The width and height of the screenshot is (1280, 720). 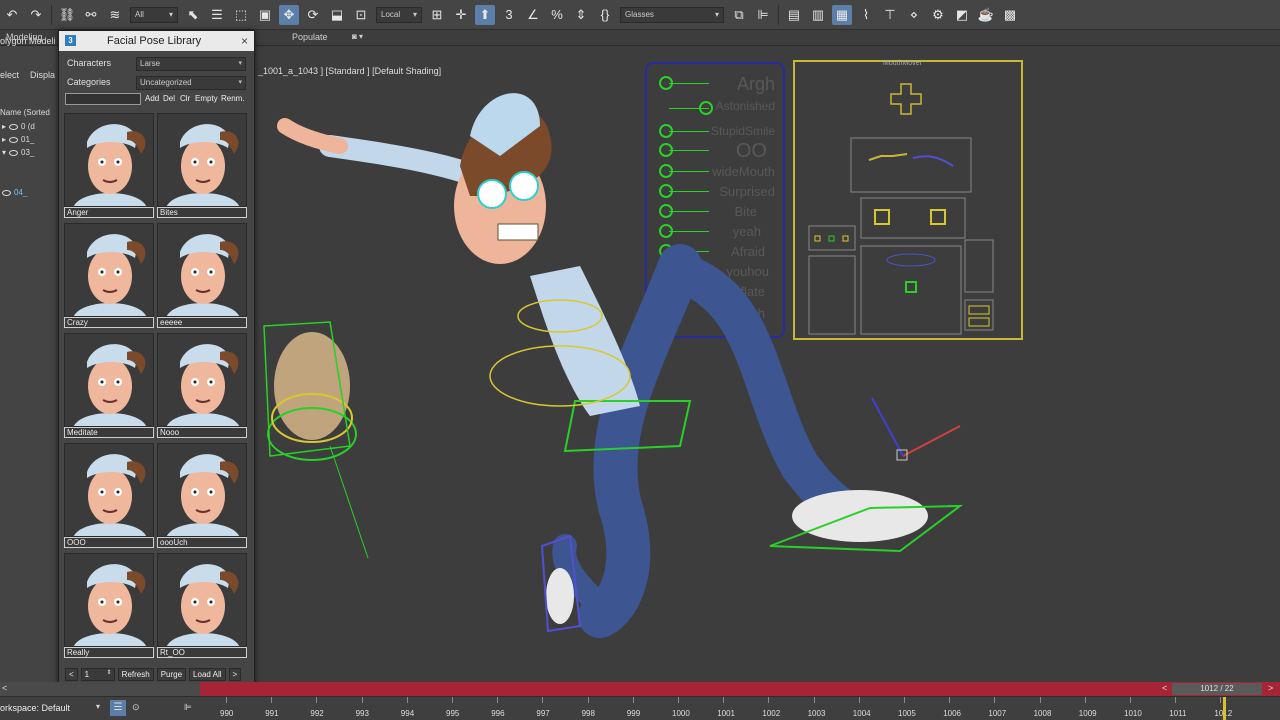 What do you see at coordinates (217, 15) in the screenshot?
I see `select-by-name-icon: ☰` at bounding box center [217, 15].